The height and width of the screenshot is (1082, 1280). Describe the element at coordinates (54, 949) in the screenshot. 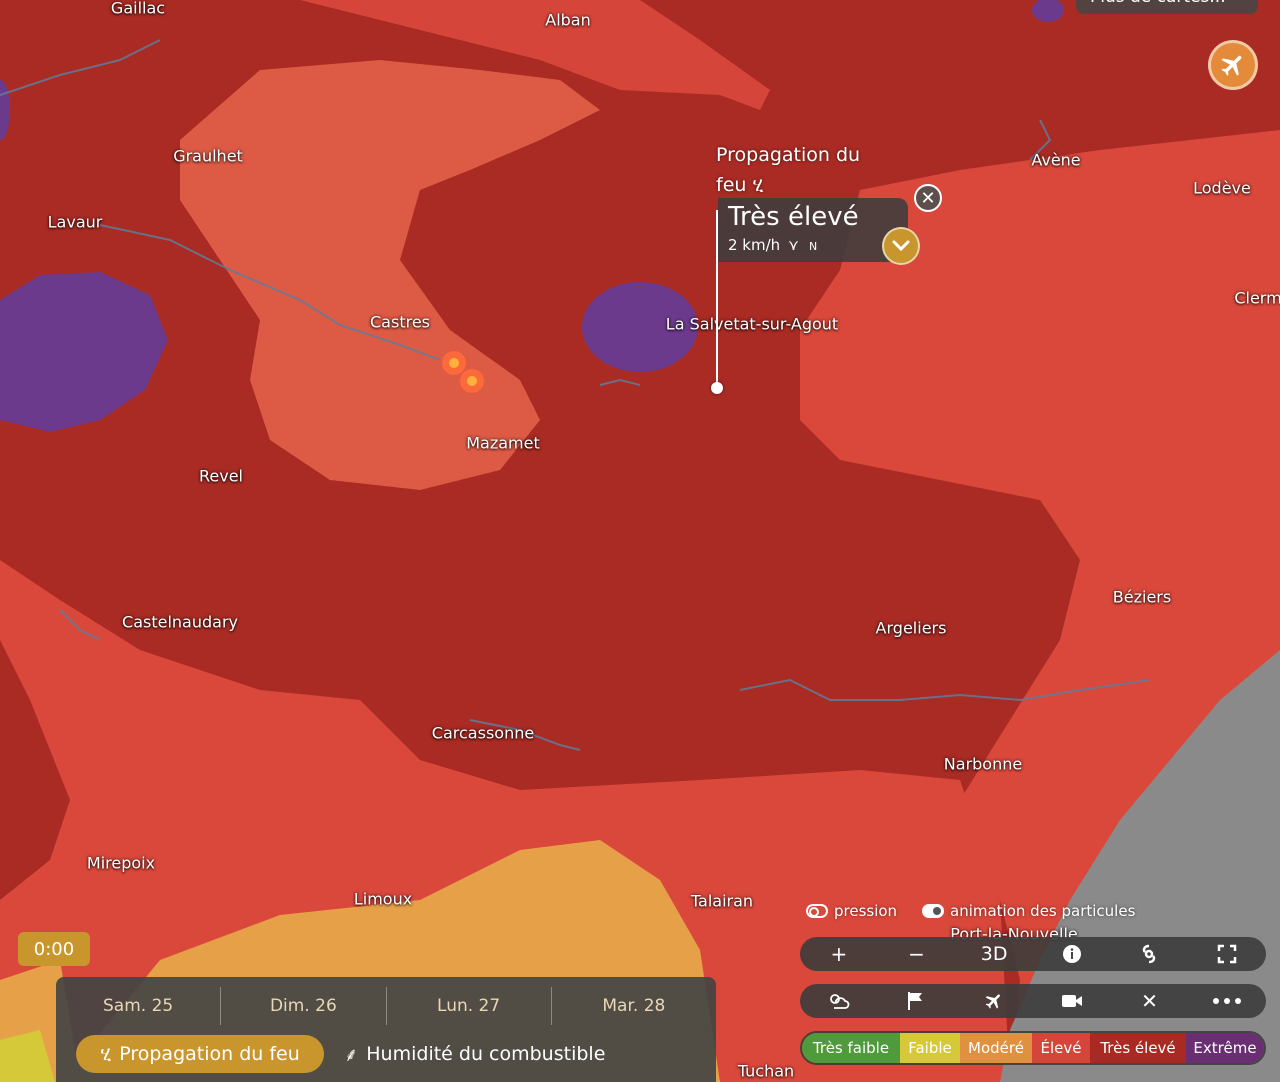

I see `time-indicator: 0:00` at that location.